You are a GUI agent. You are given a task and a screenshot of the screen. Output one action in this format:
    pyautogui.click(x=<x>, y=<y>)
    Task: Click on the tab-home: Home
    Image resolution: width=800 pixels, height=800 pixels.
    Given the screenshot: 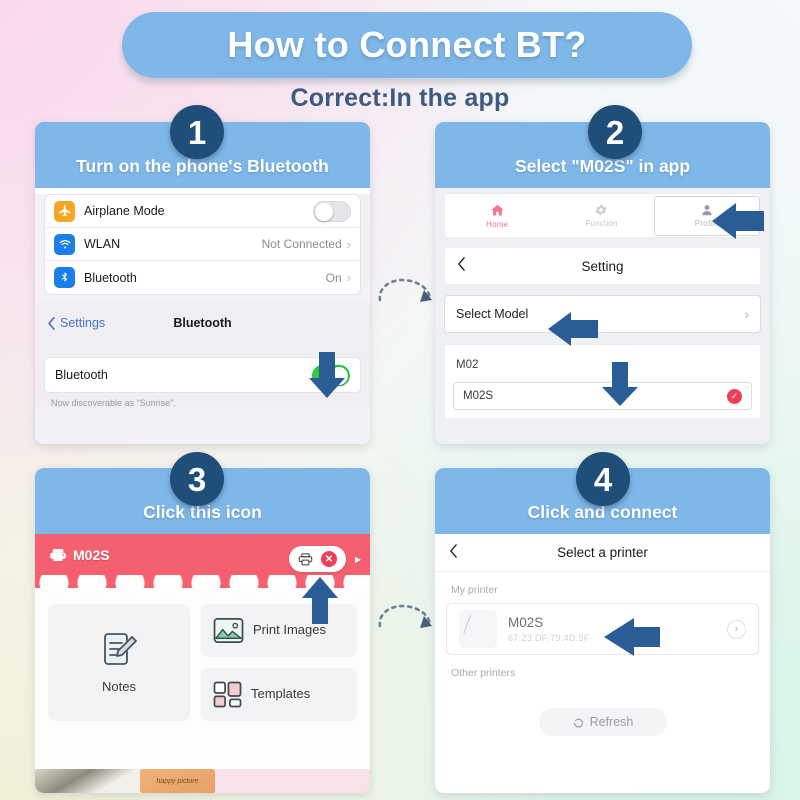 What is the action you would take?
    pyautogui.click(x=497, y=215)
    